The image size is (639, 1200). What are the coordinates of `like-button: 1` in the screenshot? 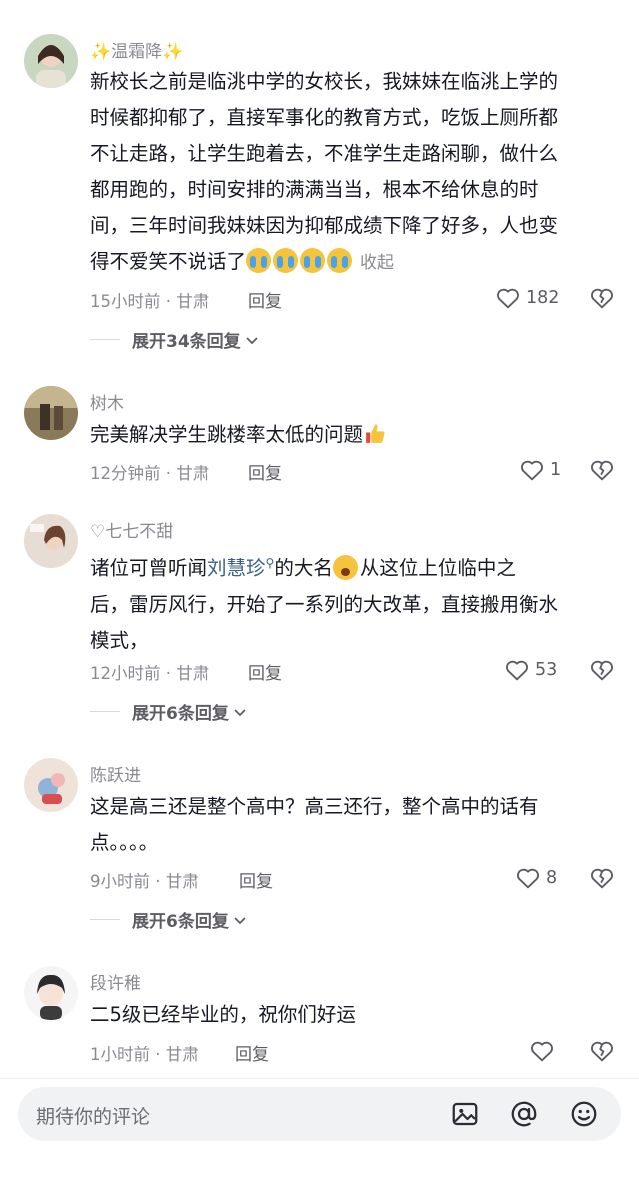 It's located at (539, 470).